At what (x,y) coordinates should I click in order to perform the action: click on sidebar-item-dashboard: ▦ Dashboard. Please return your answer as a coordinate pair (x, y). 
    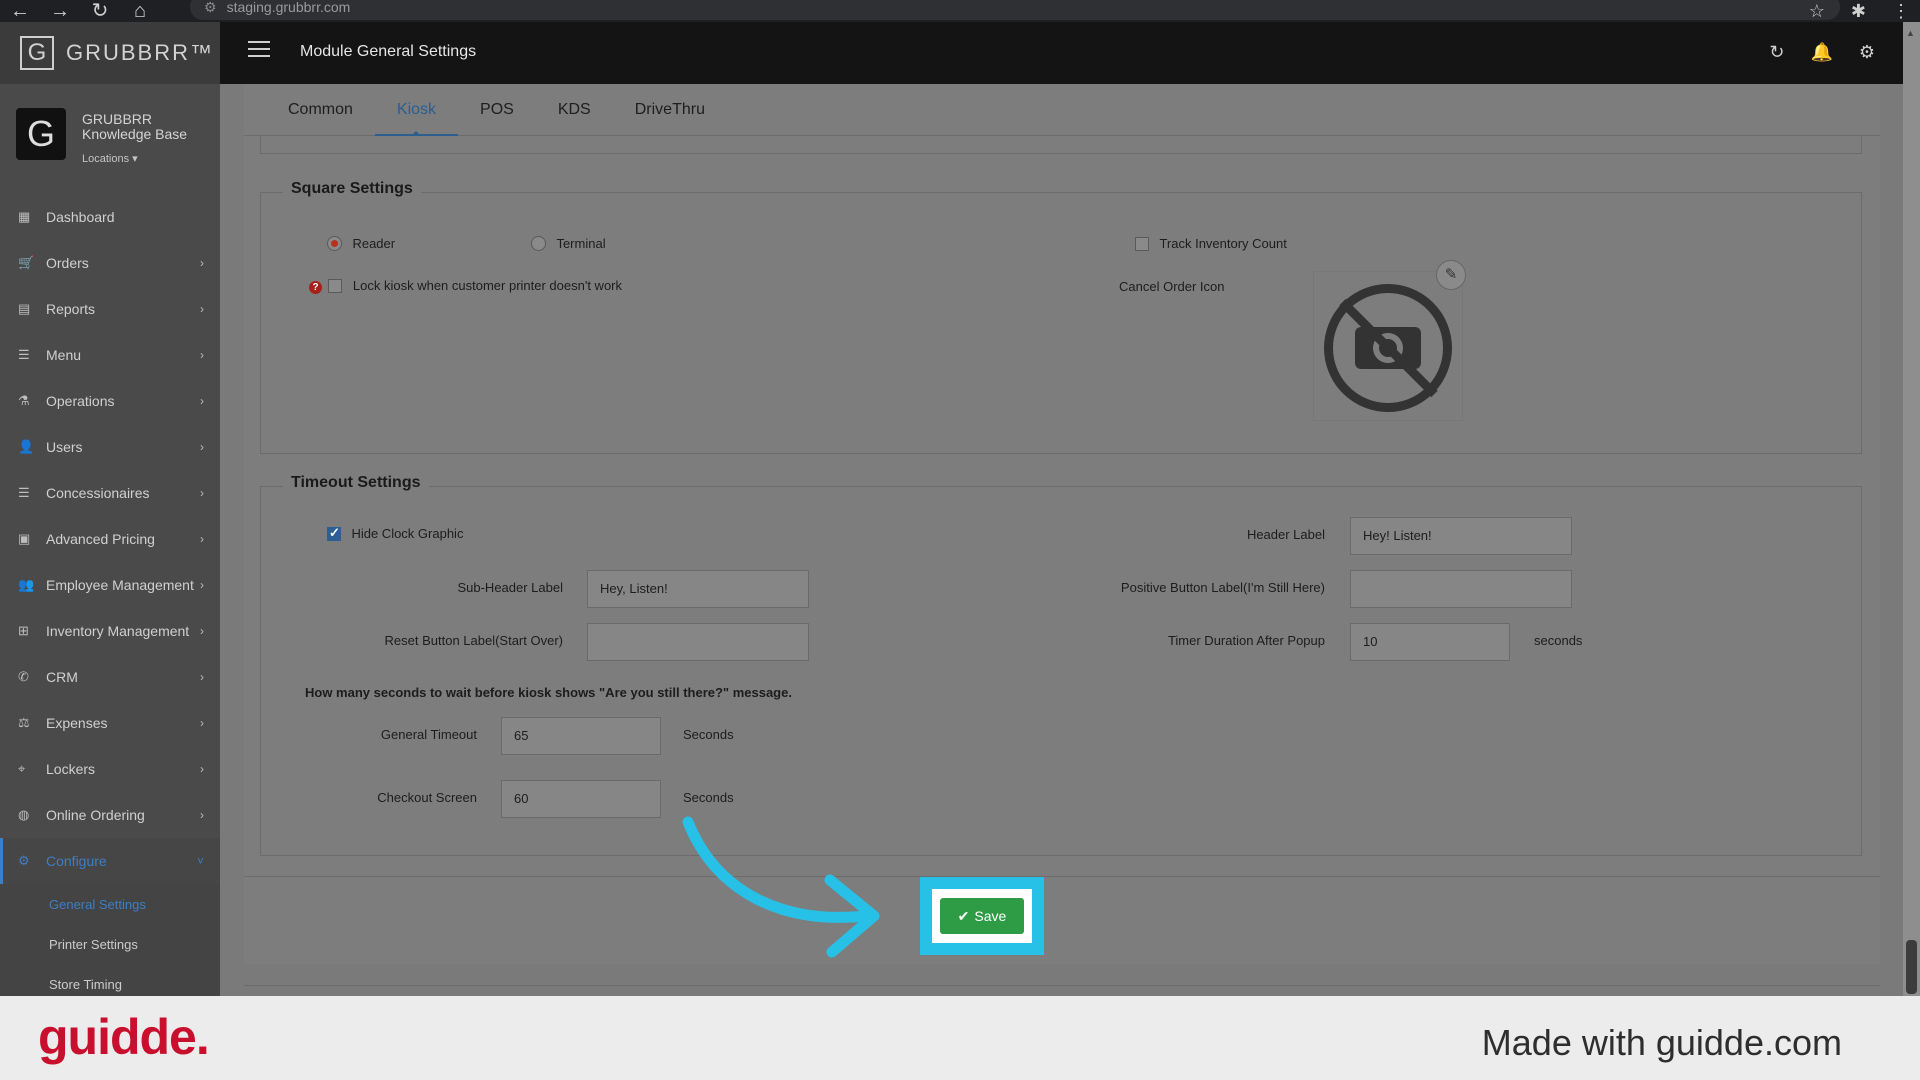
    Looking at the image, I should click on (110, 217).